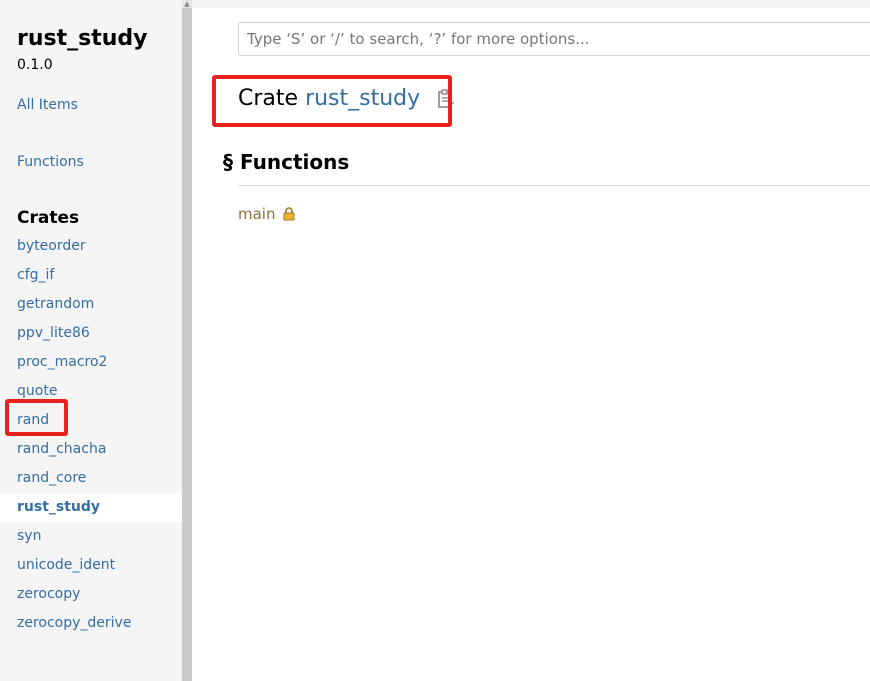 The width and height of the screenshot is (870, 681). I want to click on crate-item-getrandom: getrandom, so click(91, 304).